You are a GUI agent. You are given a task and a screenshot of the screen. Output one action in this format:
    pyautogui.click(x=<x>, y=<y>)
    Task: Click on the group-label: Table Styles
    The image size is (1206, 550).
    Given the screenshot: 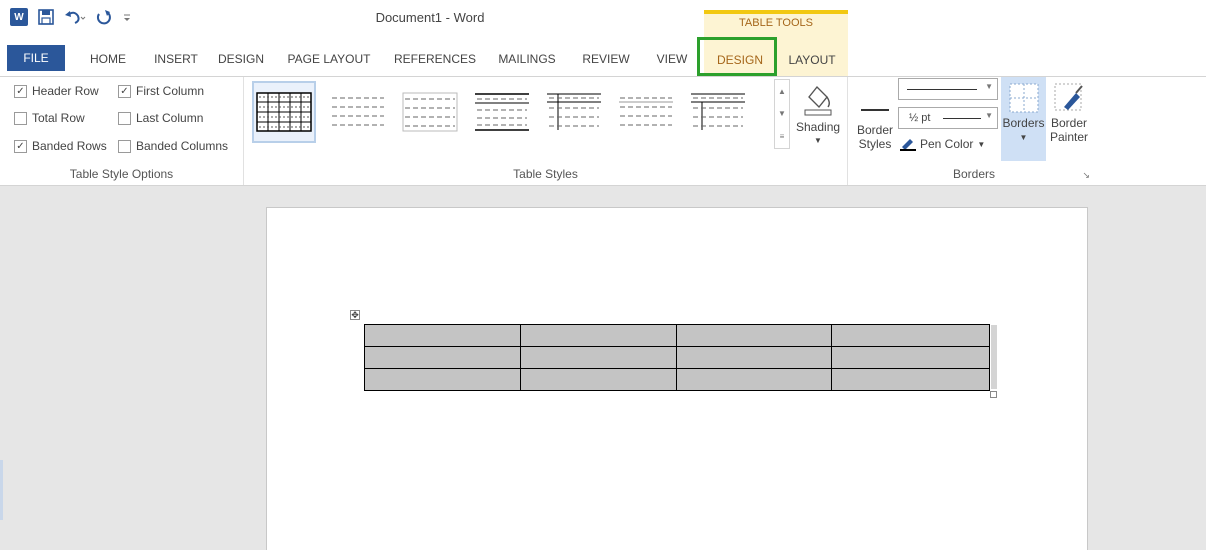 What is the action you would take?
    pyautogui.click(x=545, y=174)
    